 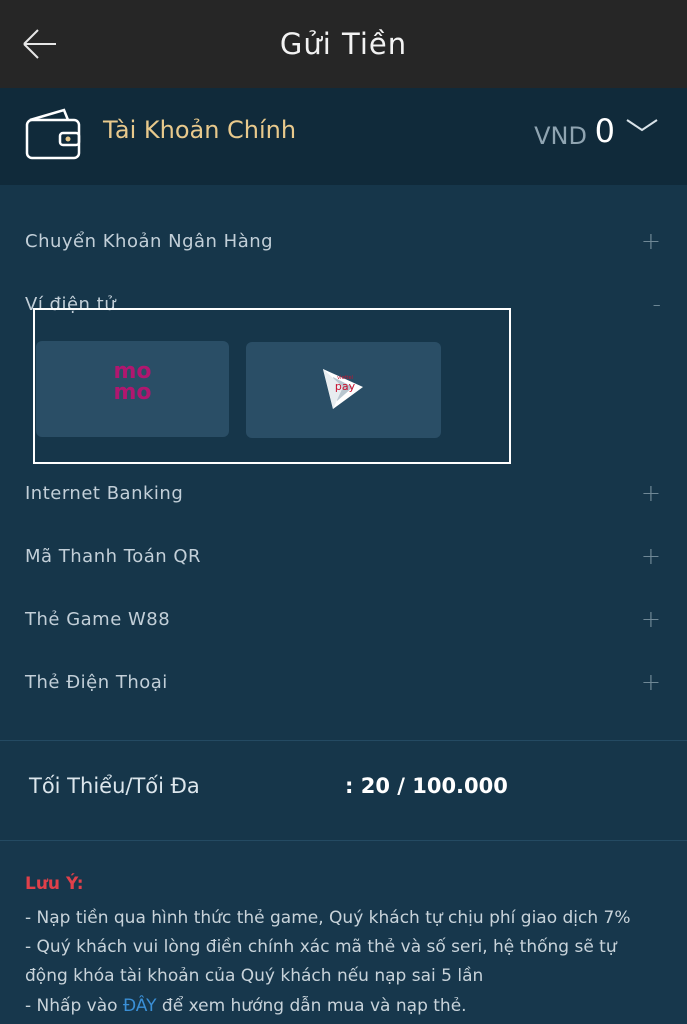 What do you see at coordinates (149, 241) in the screenshot?
I see `method-label: Chuyển Khoản Ngân Hàng` at bounding box center [149, 241].